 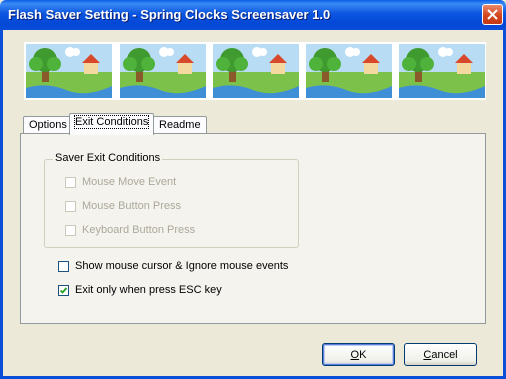 I want to click on tab-readme: Readme, so click(x=180, y=125).